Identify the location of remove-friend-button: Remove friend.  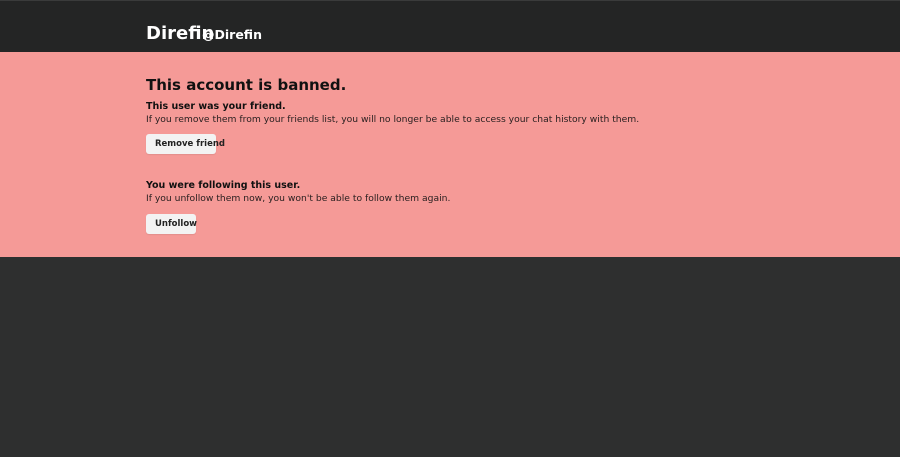
(185, 144).